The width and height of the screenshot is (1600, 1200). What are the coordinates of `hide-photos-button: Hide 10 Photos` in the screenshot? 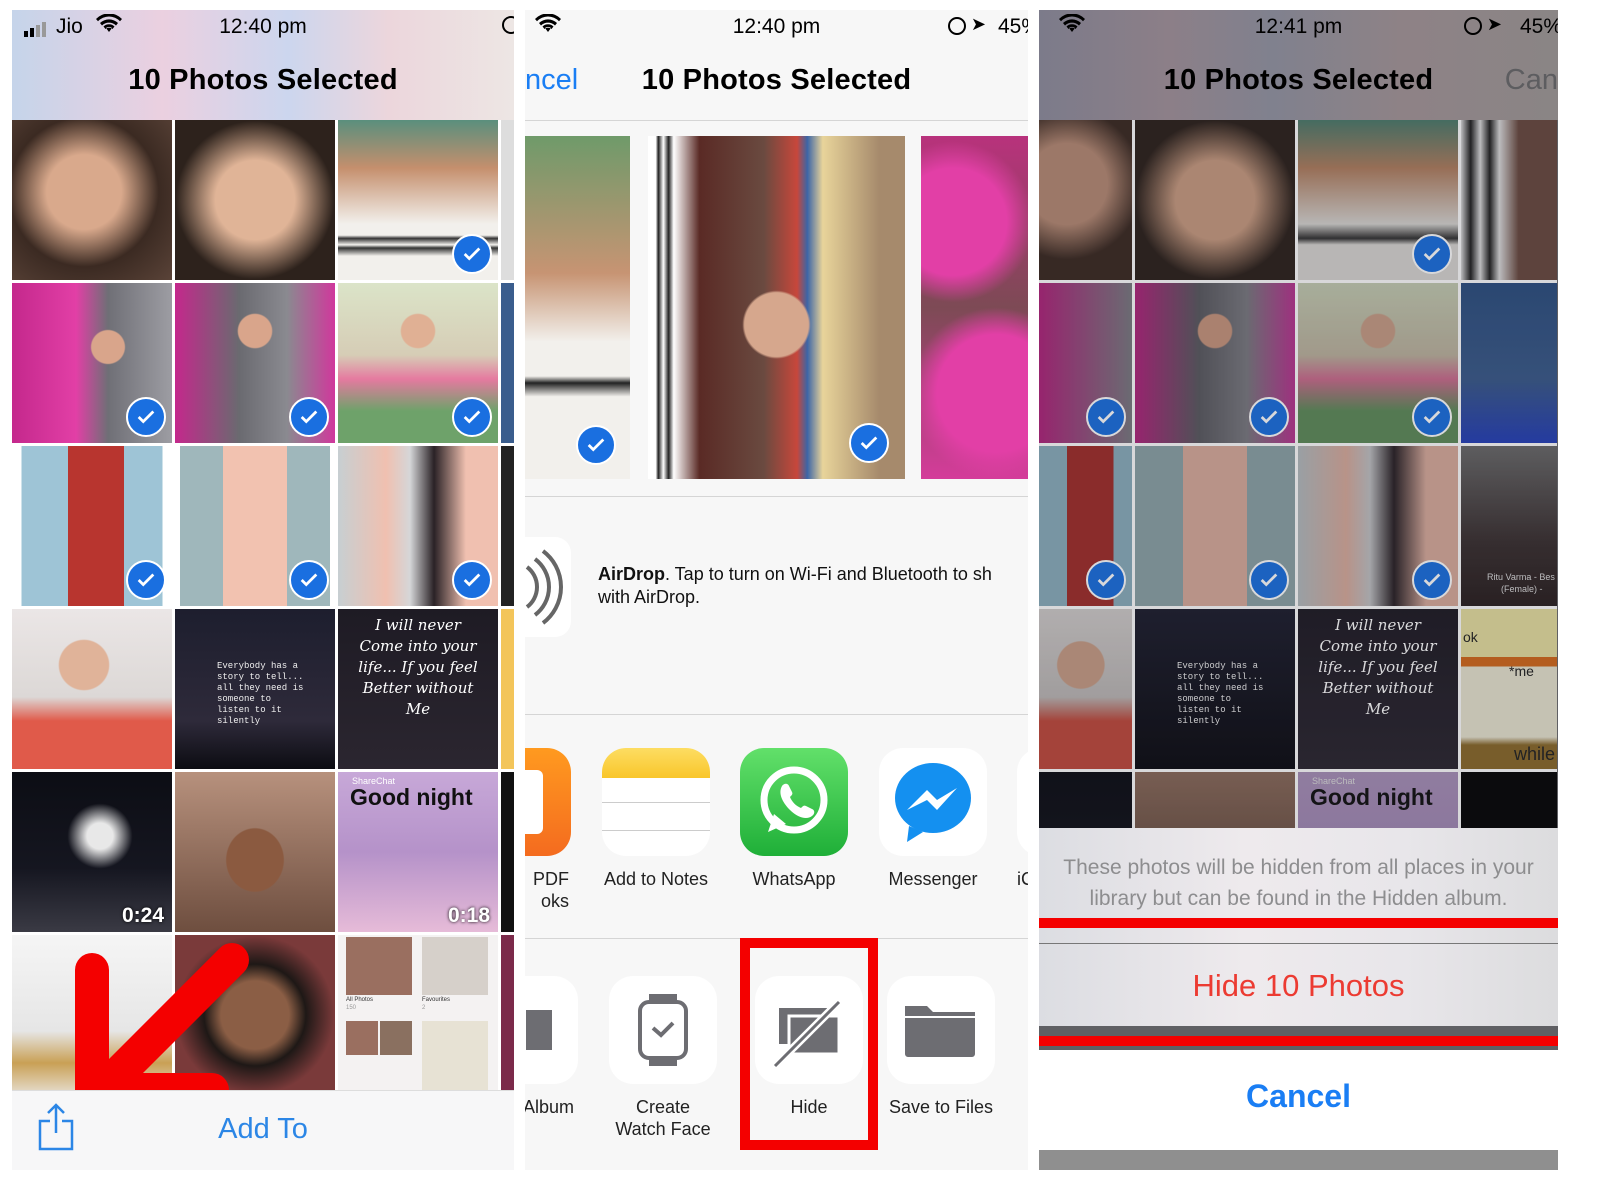 It's located at (1298, 986).